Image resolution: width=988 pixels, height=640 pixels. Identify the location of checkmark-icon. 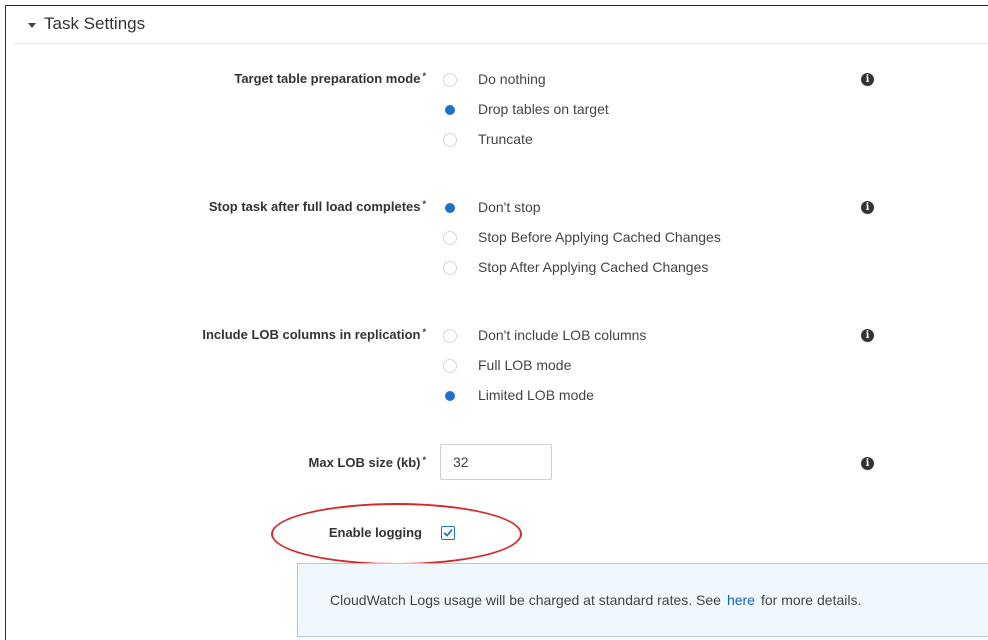
(448, 533).